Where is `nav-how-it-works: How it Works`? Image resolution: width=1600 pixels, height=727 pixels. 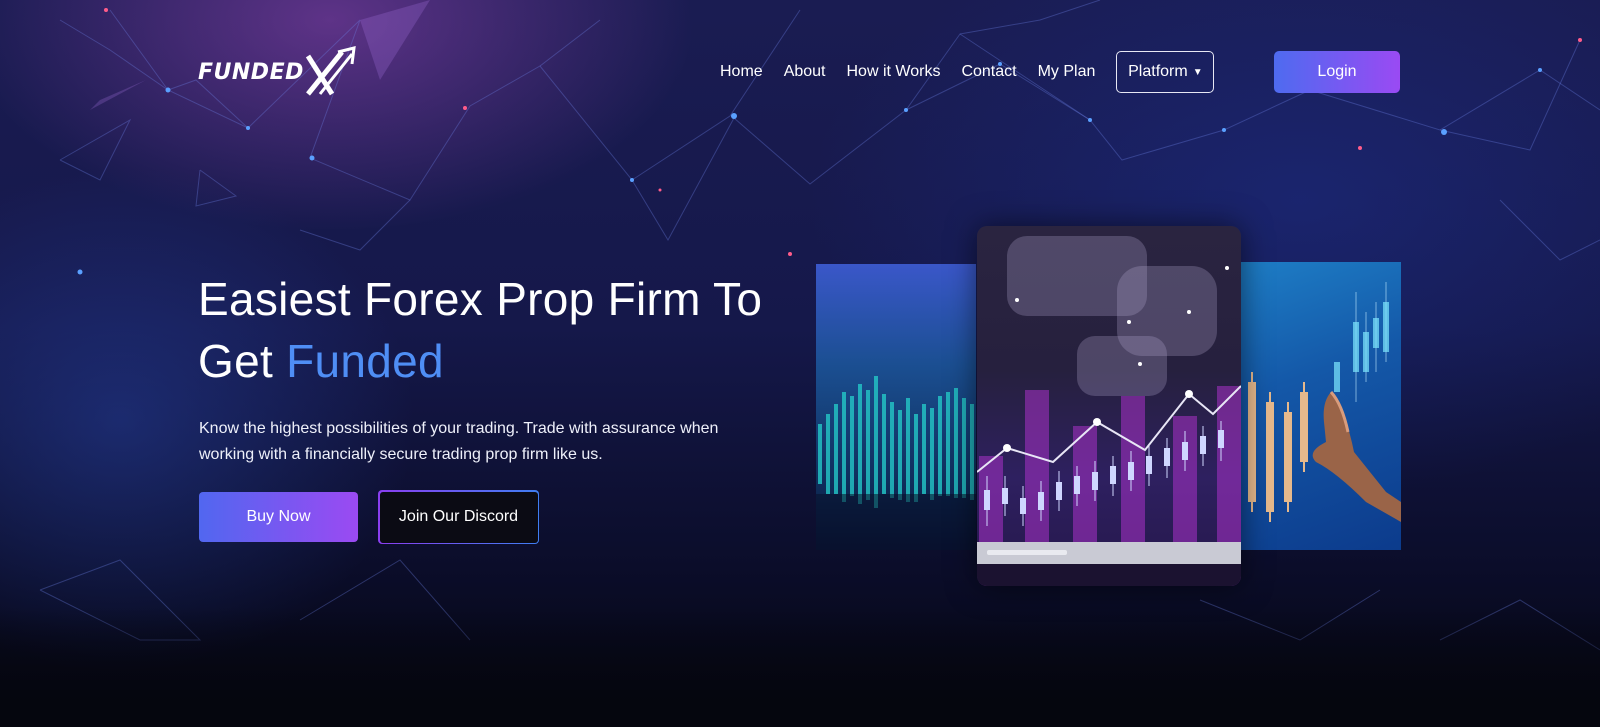
nav-how-it-works: How it Works is located at coordinates (894, 72).